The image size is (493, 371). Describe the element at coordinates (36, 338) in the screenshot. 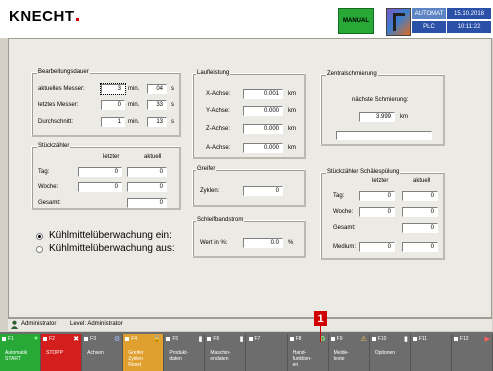

I see `fkey-function-icon: ●` at that location.